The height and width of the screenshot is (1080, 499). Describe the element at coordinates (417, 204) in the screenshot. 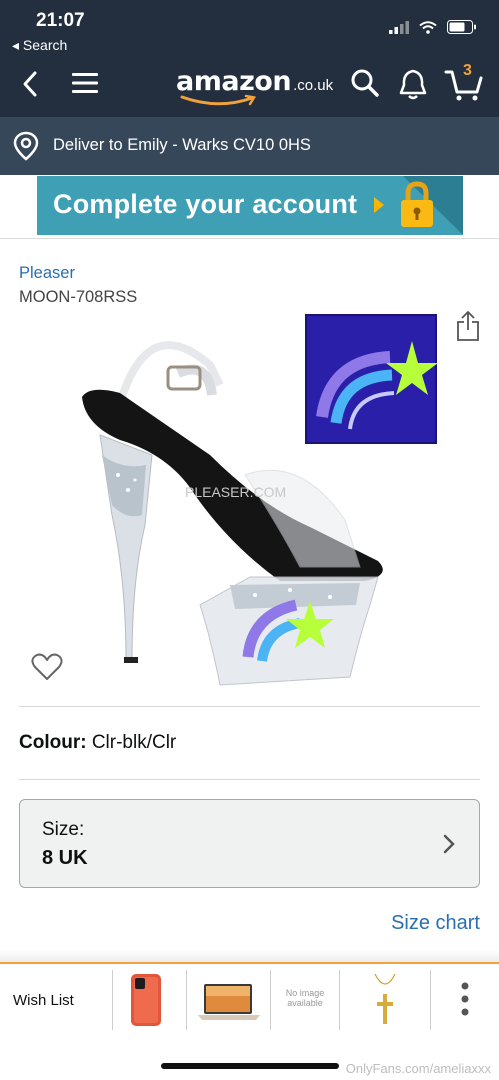

I see `padlock-icon` at that location.